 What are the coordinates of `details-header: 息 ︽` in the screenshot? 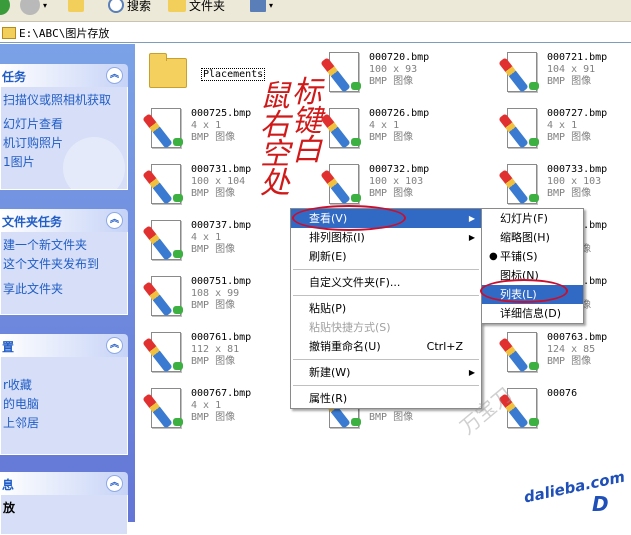 It's located at (64, 483).